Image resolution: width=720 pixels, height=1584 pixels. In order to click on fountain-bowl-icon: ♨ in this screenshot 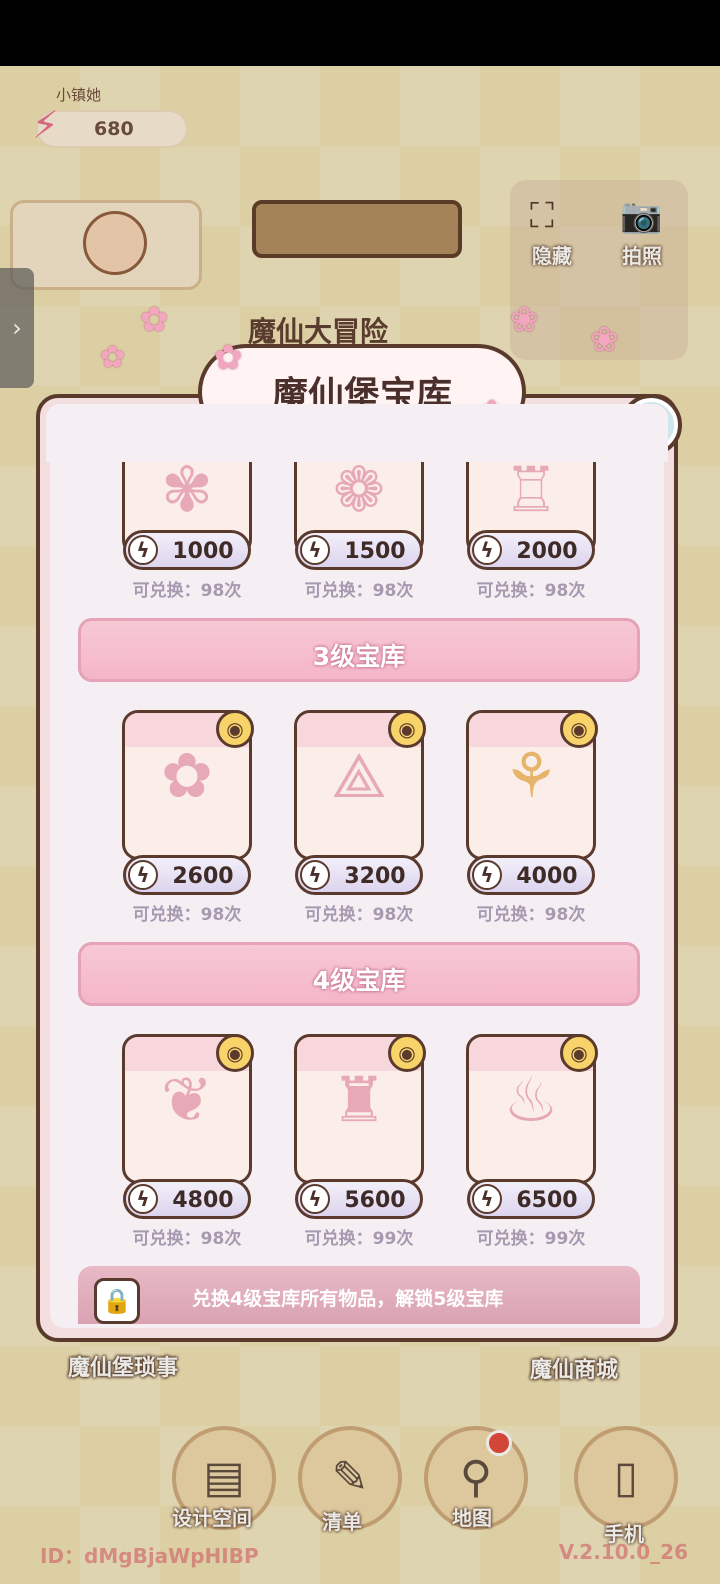, I will do `click(531, 1099)`.